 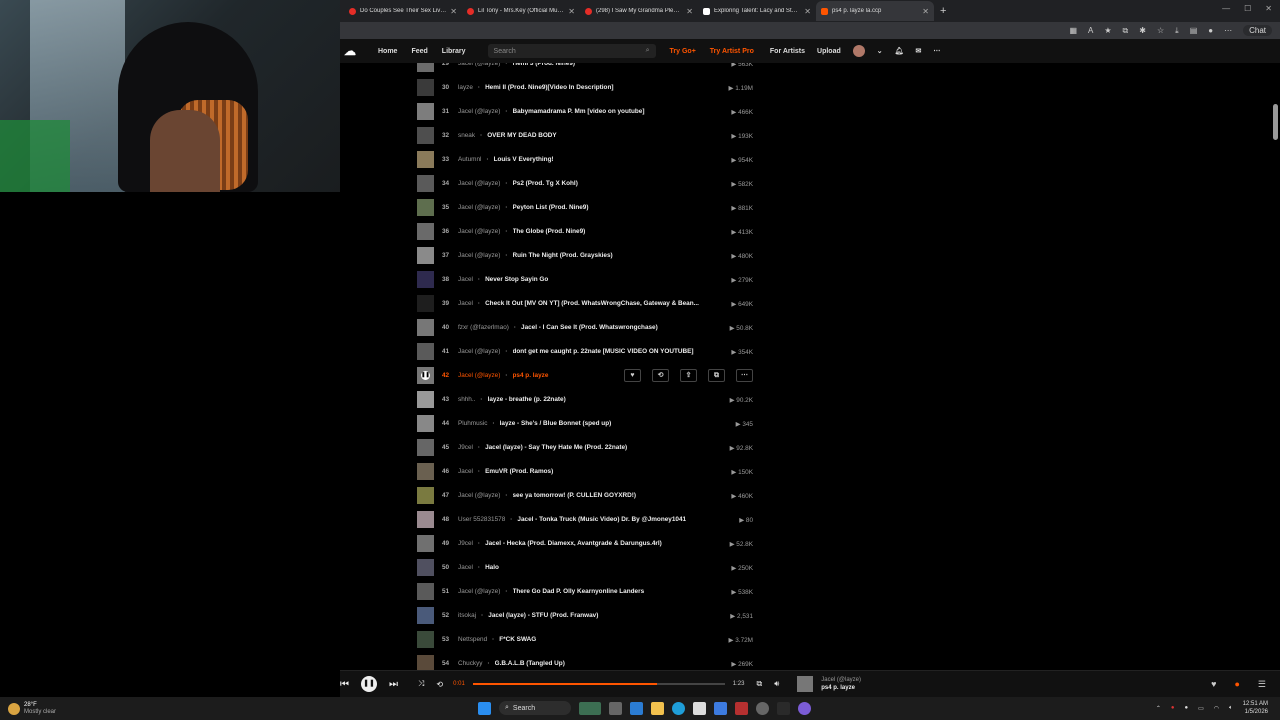 I want to click on volume-icon: 🔊︎, so click(x=776, y=684).